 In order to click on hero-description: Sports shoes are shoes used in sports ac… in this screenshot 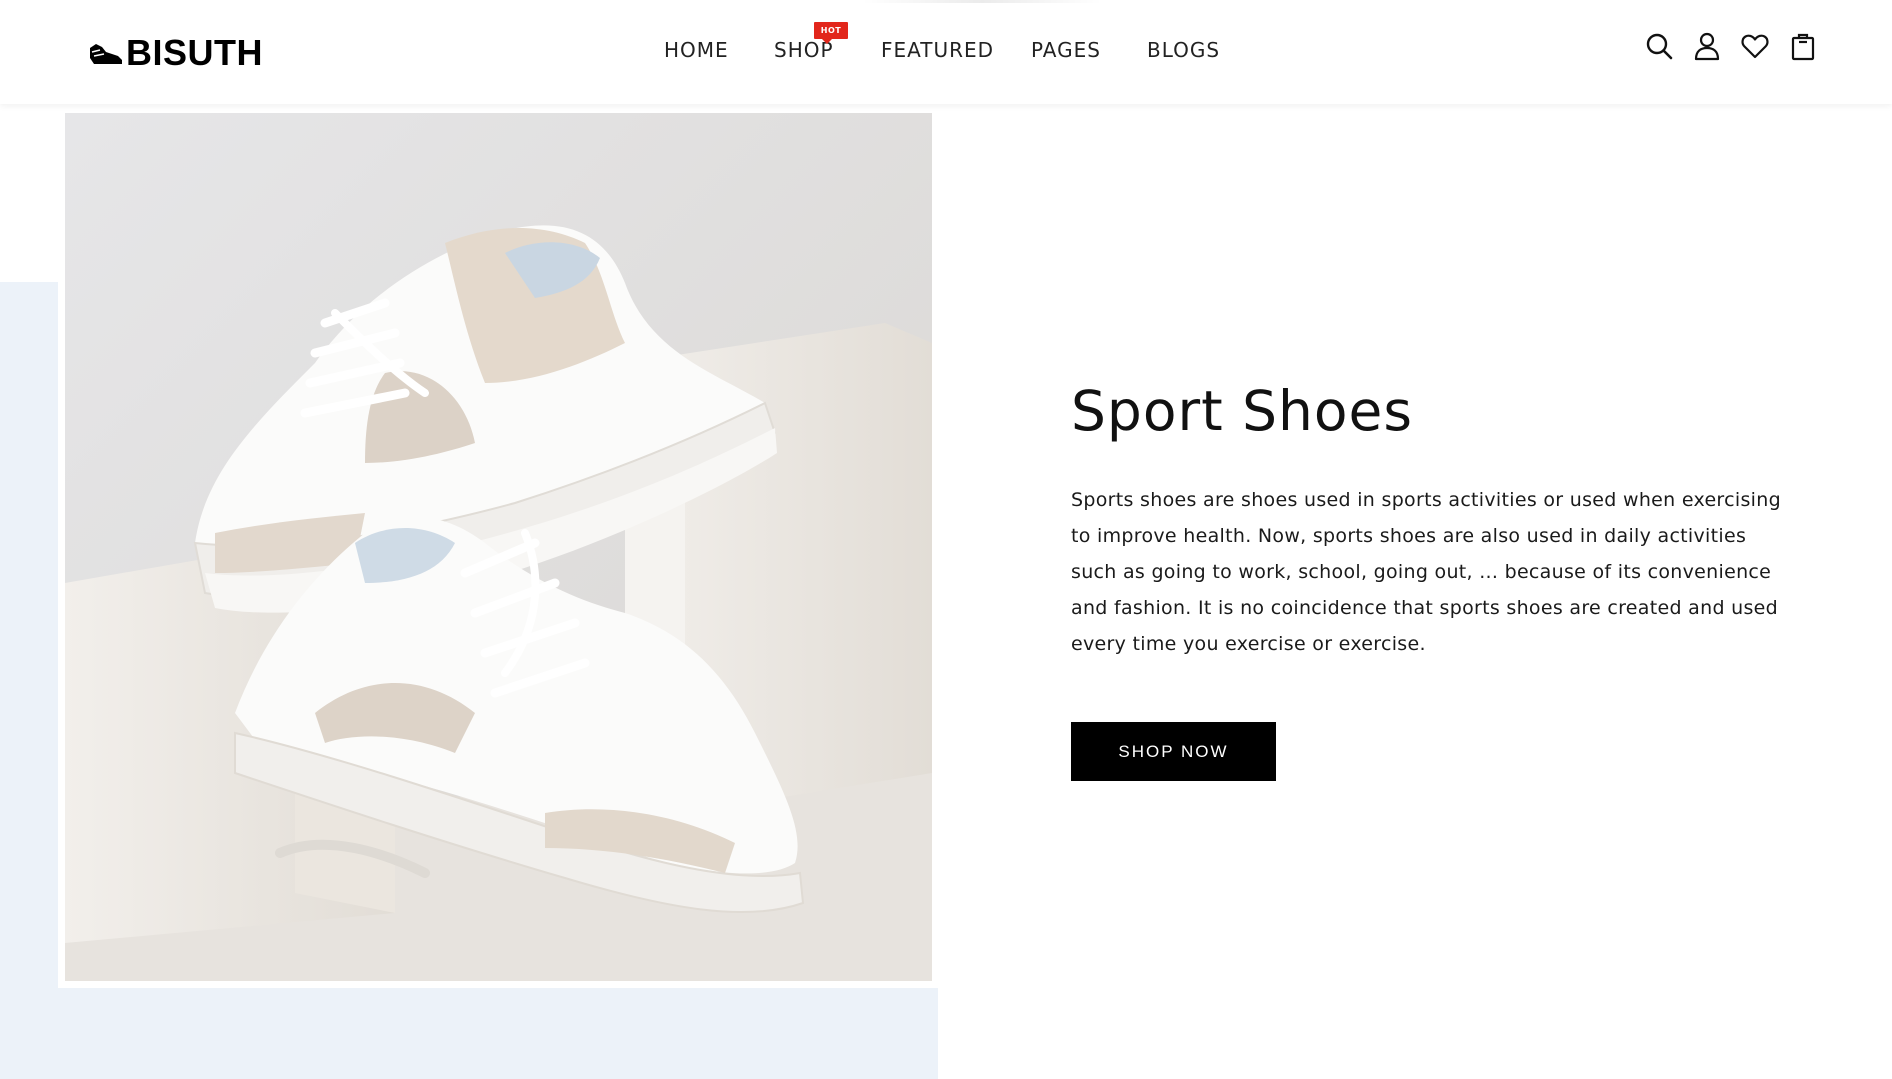, I will do `click(1426, 572)`.